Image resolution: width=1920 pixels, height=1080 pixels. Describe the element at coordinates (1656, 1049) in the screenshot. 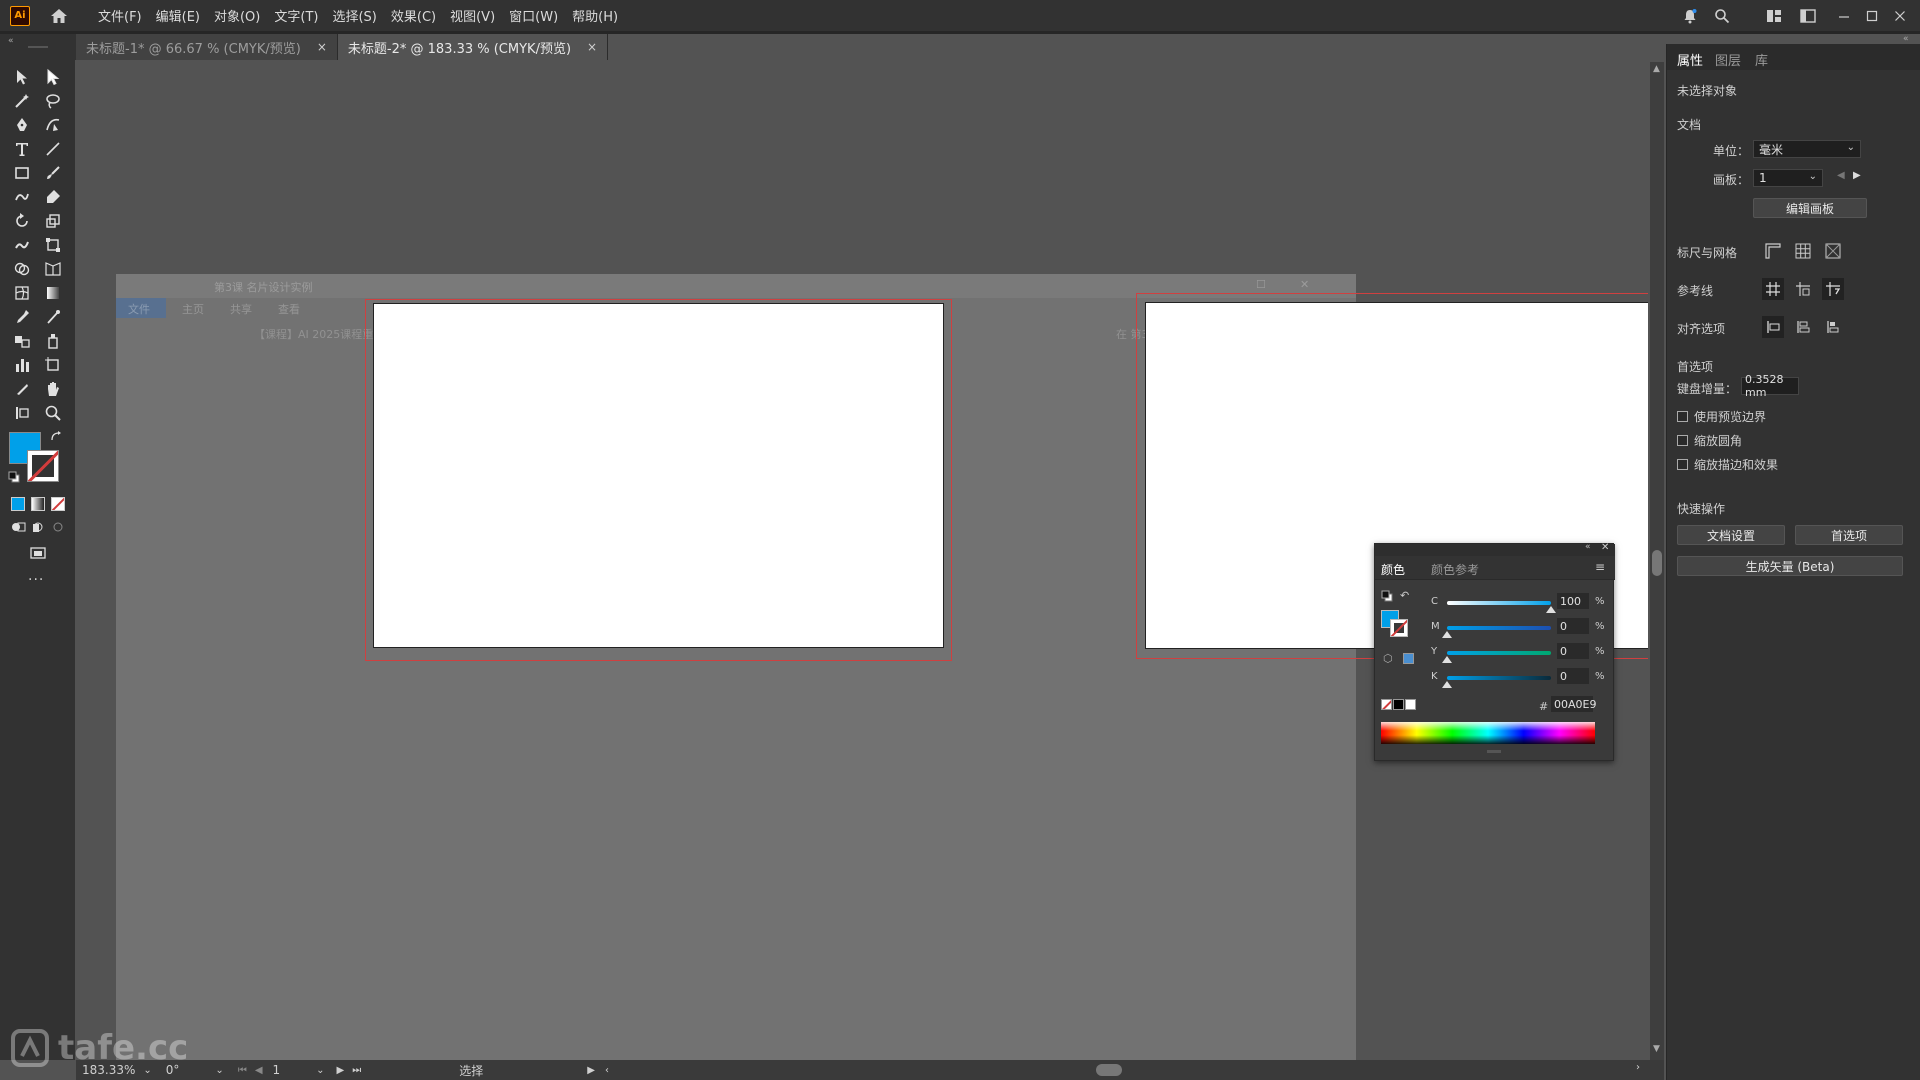

I see `scroll-down-icon: ▼` at that location.